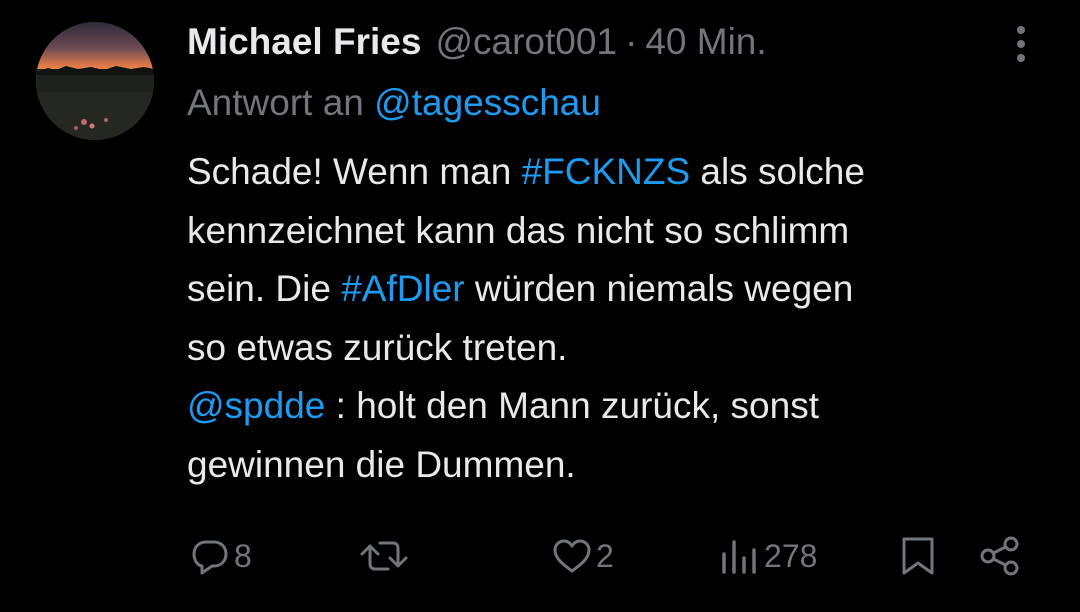  What do you see at coordinates (354, 171) in the screenshot?
I see `text-segment: Schade! Wenn man` at bounding box center [354, 171].